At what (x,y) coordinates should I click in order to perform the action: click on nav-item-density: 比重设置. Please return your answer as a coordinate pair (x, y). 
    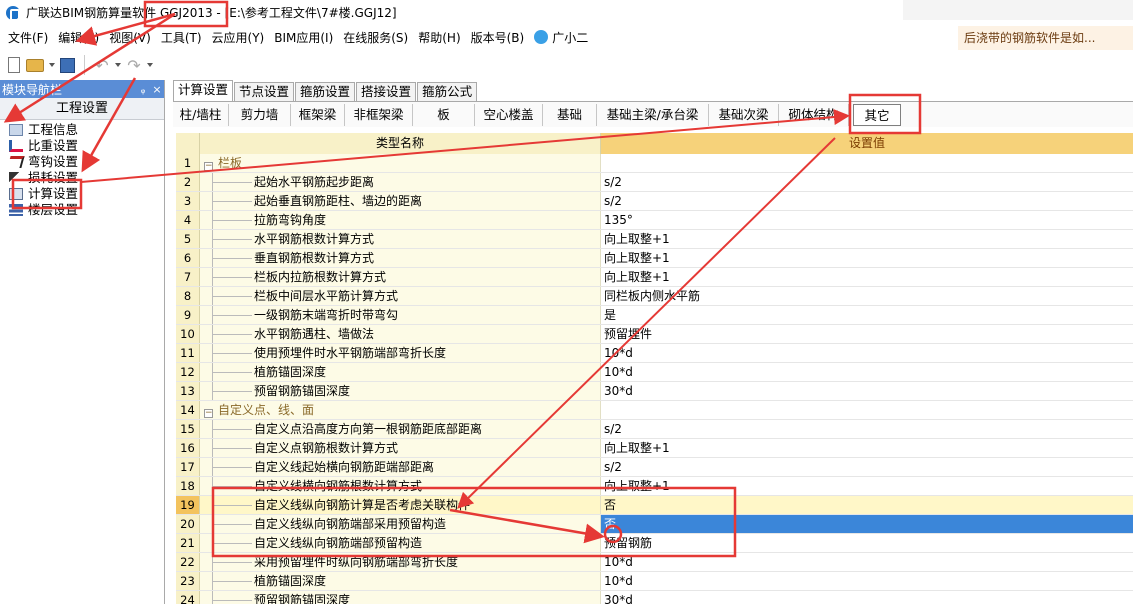
    Looking at the image, I should click on (82, 146).